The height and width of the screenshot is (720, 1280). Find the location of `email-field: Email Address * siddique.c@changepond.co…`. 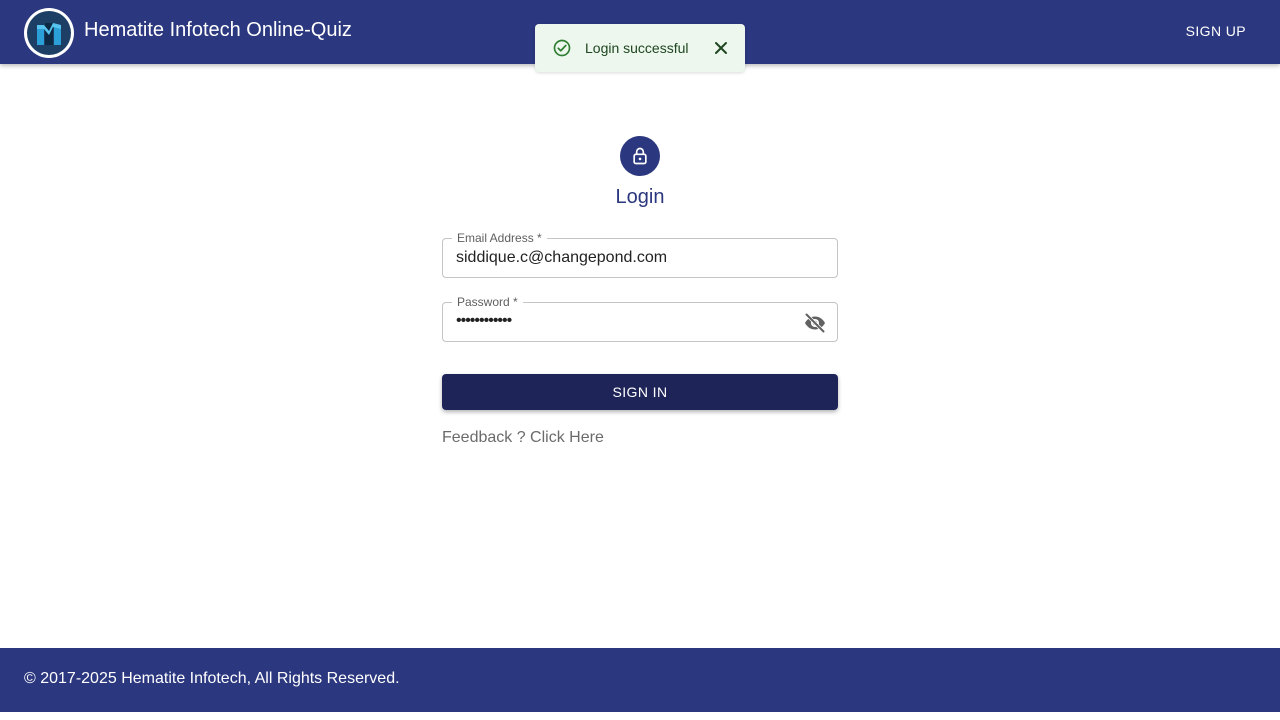

email-field: Email Address * siddique.c@changepond.co… is located at coordinates (640, 254).